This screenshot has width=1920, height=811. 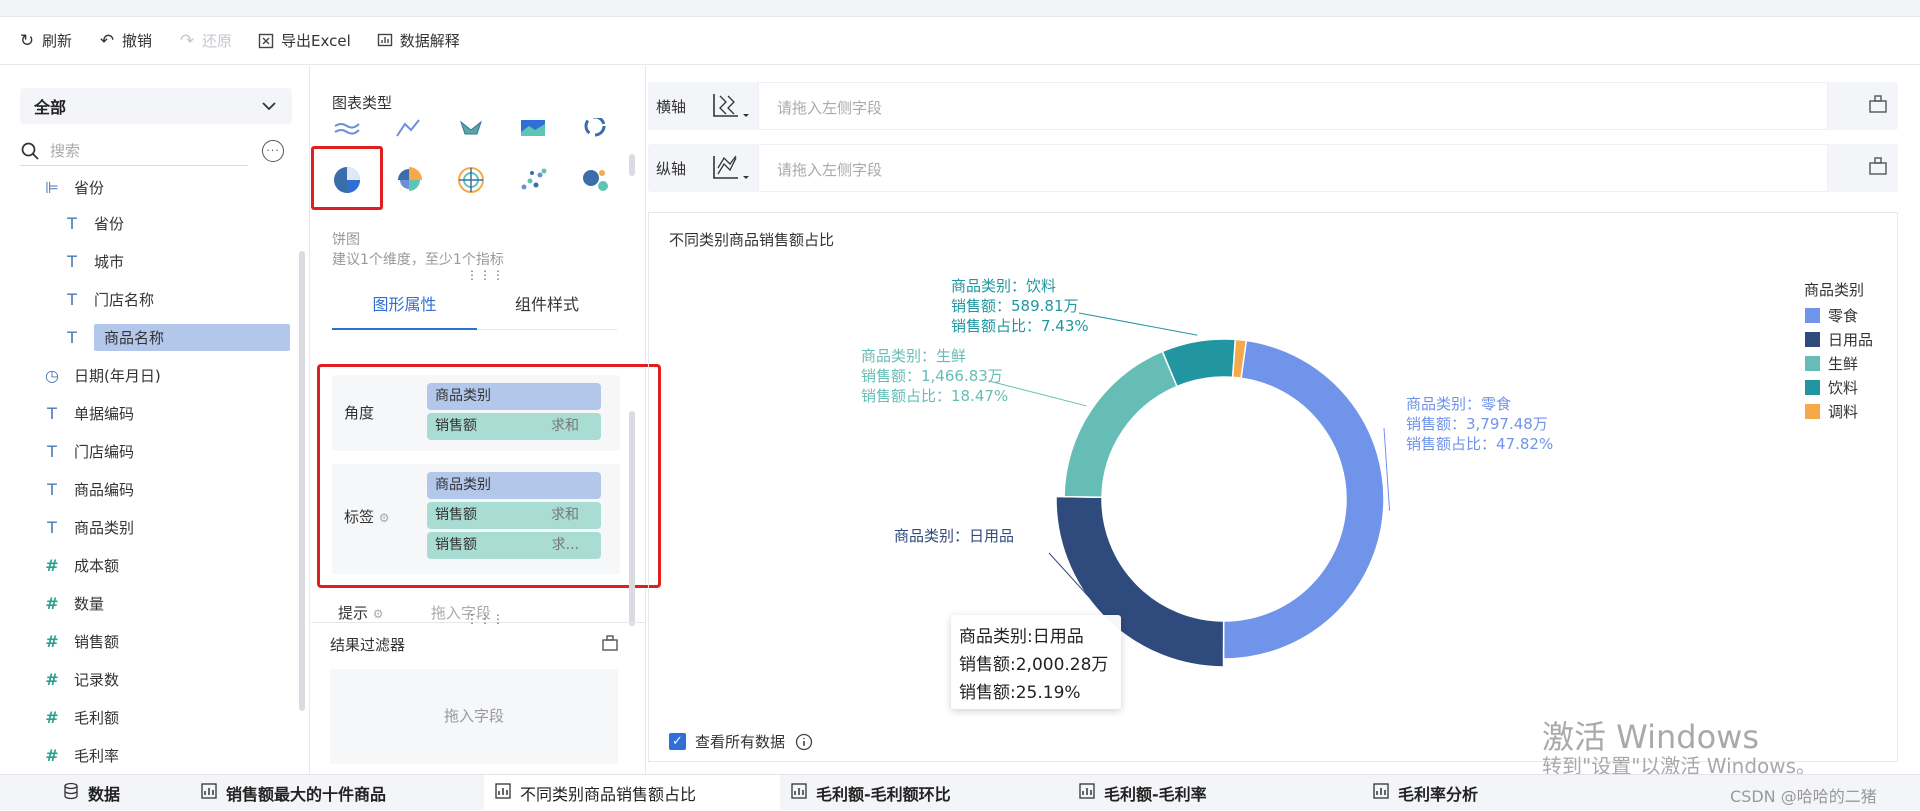 What do you see at coordinates (72, 337) in the screenshot?
I see `text-field-icon: T` at bounding box center [72, 337].